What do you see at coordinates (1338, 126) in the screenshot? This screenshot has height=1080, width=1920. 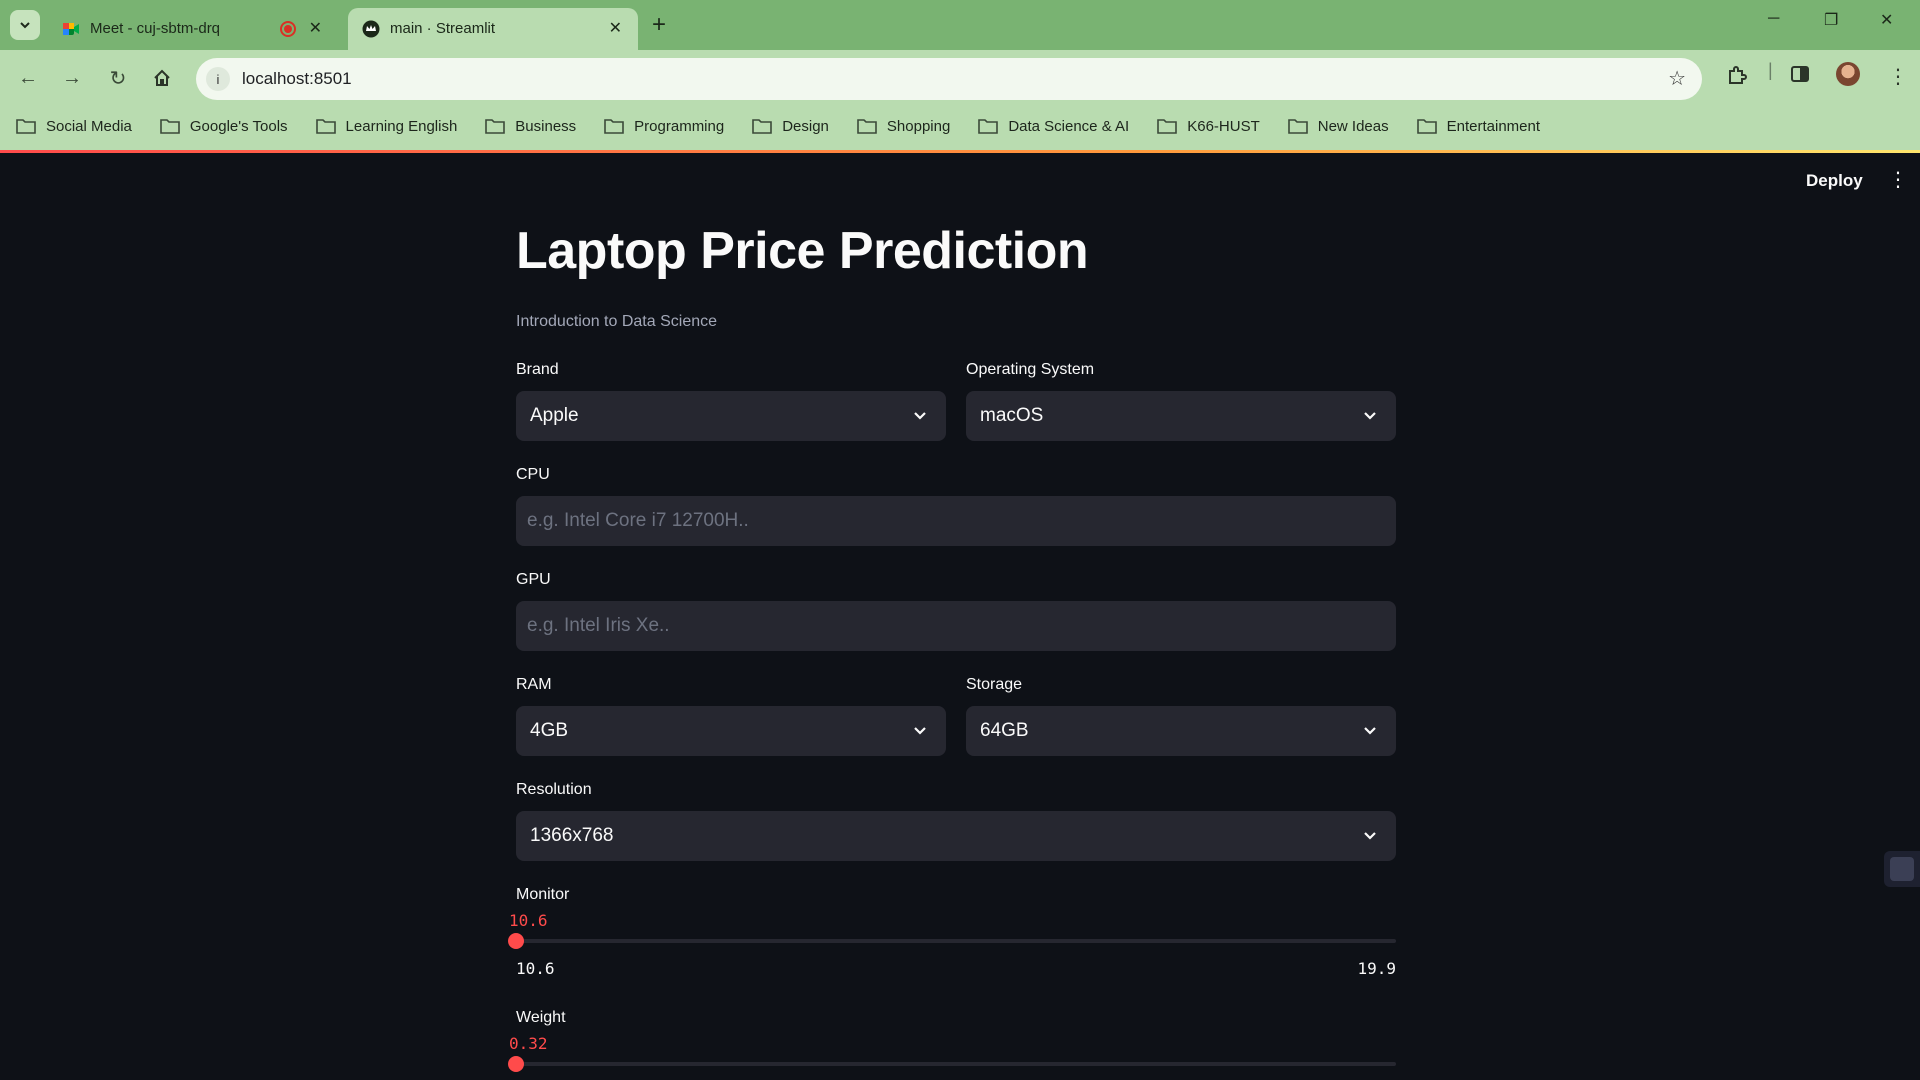 I see `bookmark-folder: New Ideas` at bounding box center [1338, 126].